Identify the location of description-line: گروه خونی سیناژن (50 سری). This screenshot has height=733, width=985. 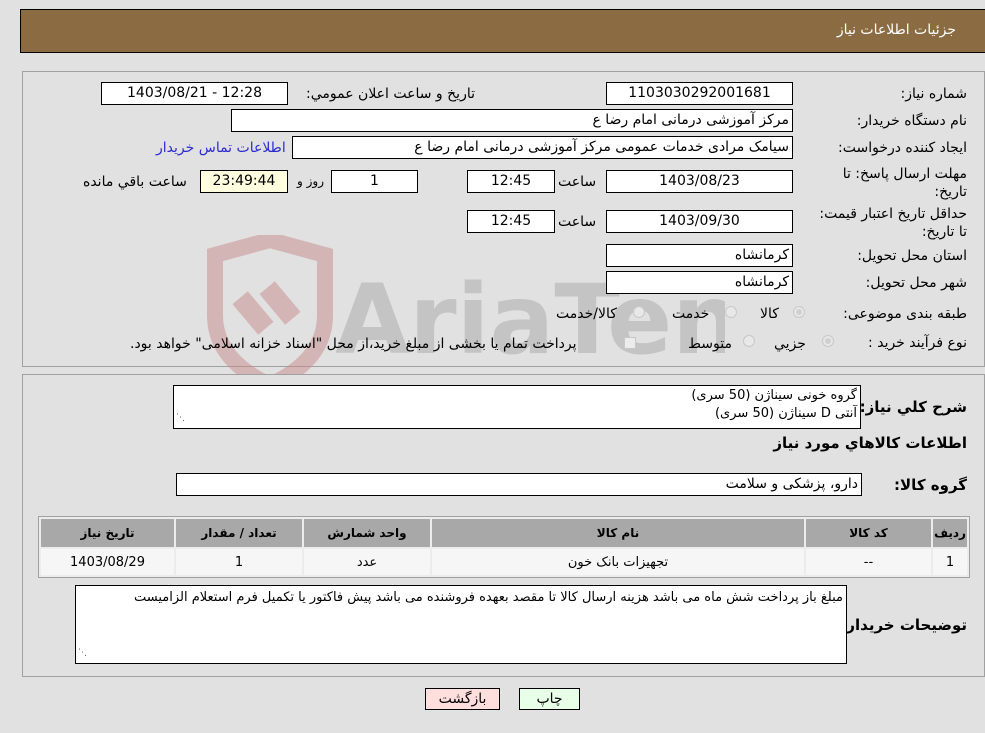
(774, 395).